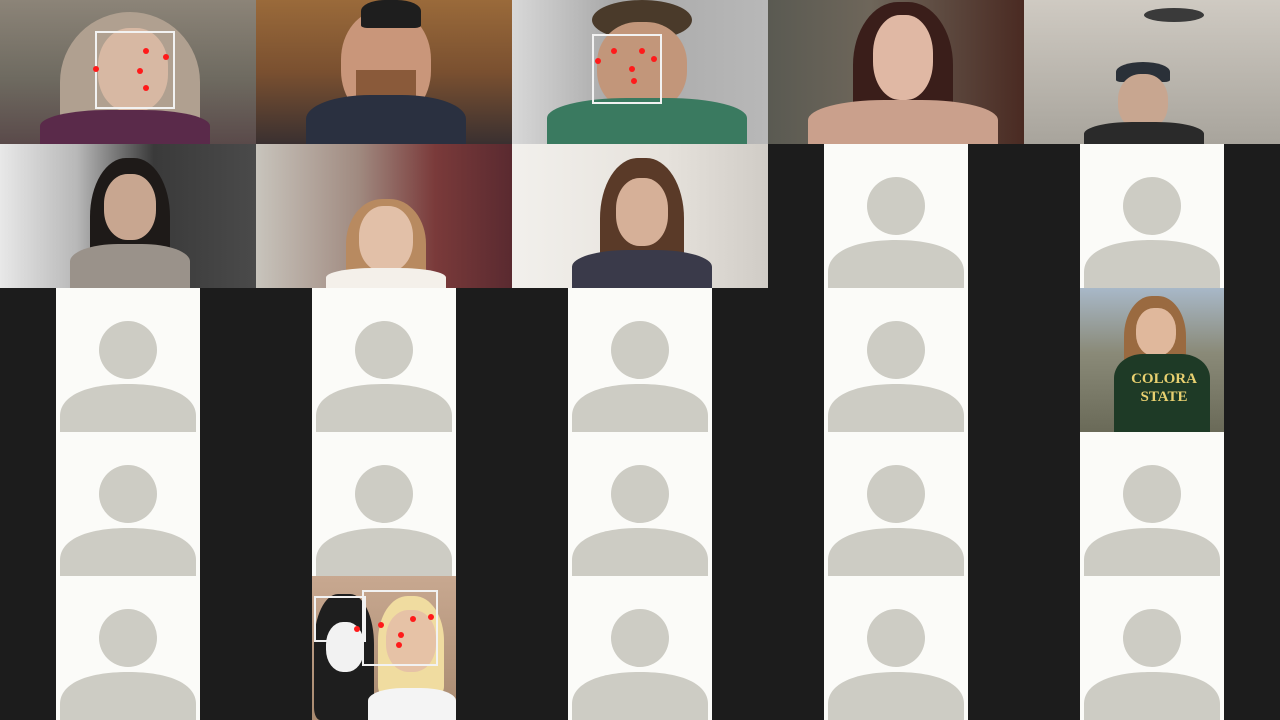 The height and width of the screenshot is (720, 1280). What do you see at coordinates (1164, 379) in the screenshot?
I see `shirt-text-line1: COLORA` at bounding box center [1164, 379].